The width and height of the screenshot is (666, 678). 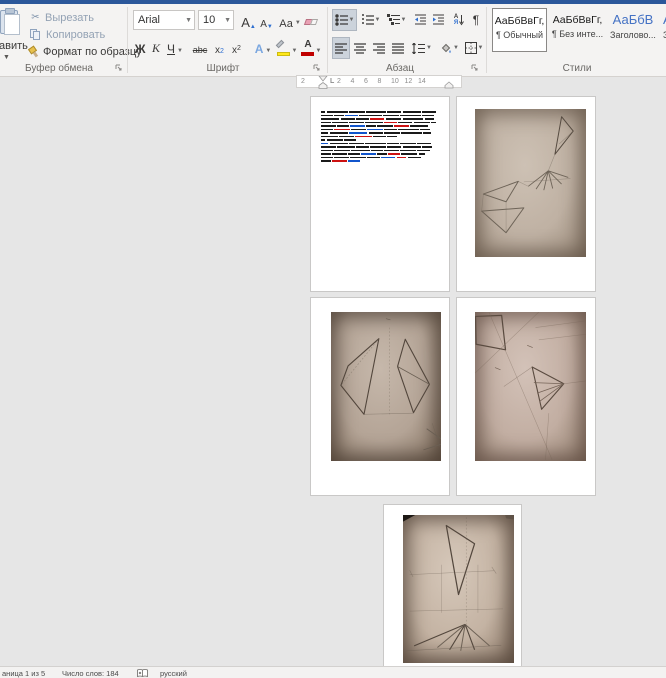 I want to click on grow-font-icon: А, so click(x=245, y=22).